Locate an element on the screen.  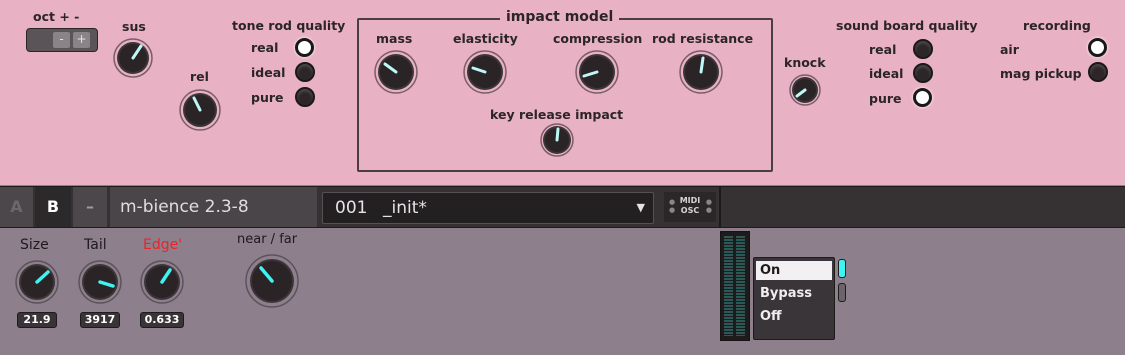
size-value: 21.9 is located at coordinates (37, 320).